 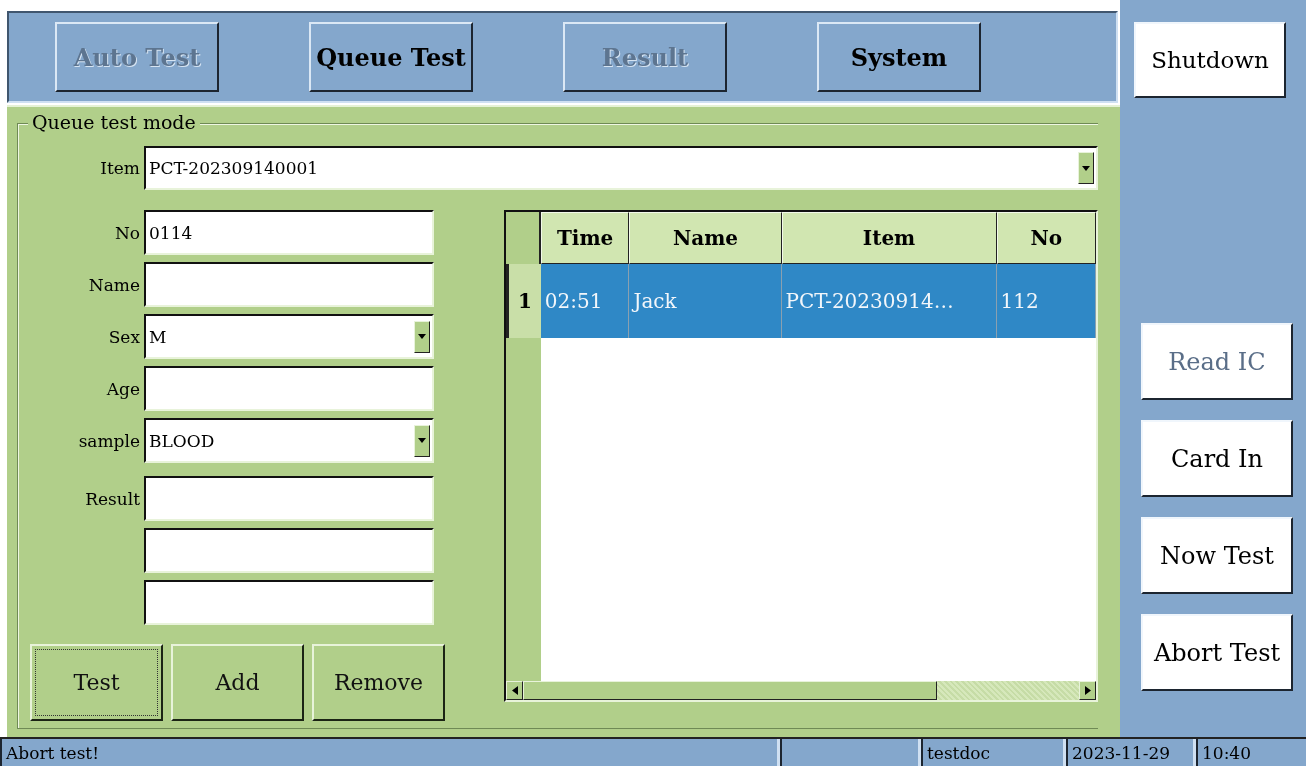 What do you see at coordinates (889, 238) in the screenshot?
I see `column-header: Item` at bounding box center [889, 238].